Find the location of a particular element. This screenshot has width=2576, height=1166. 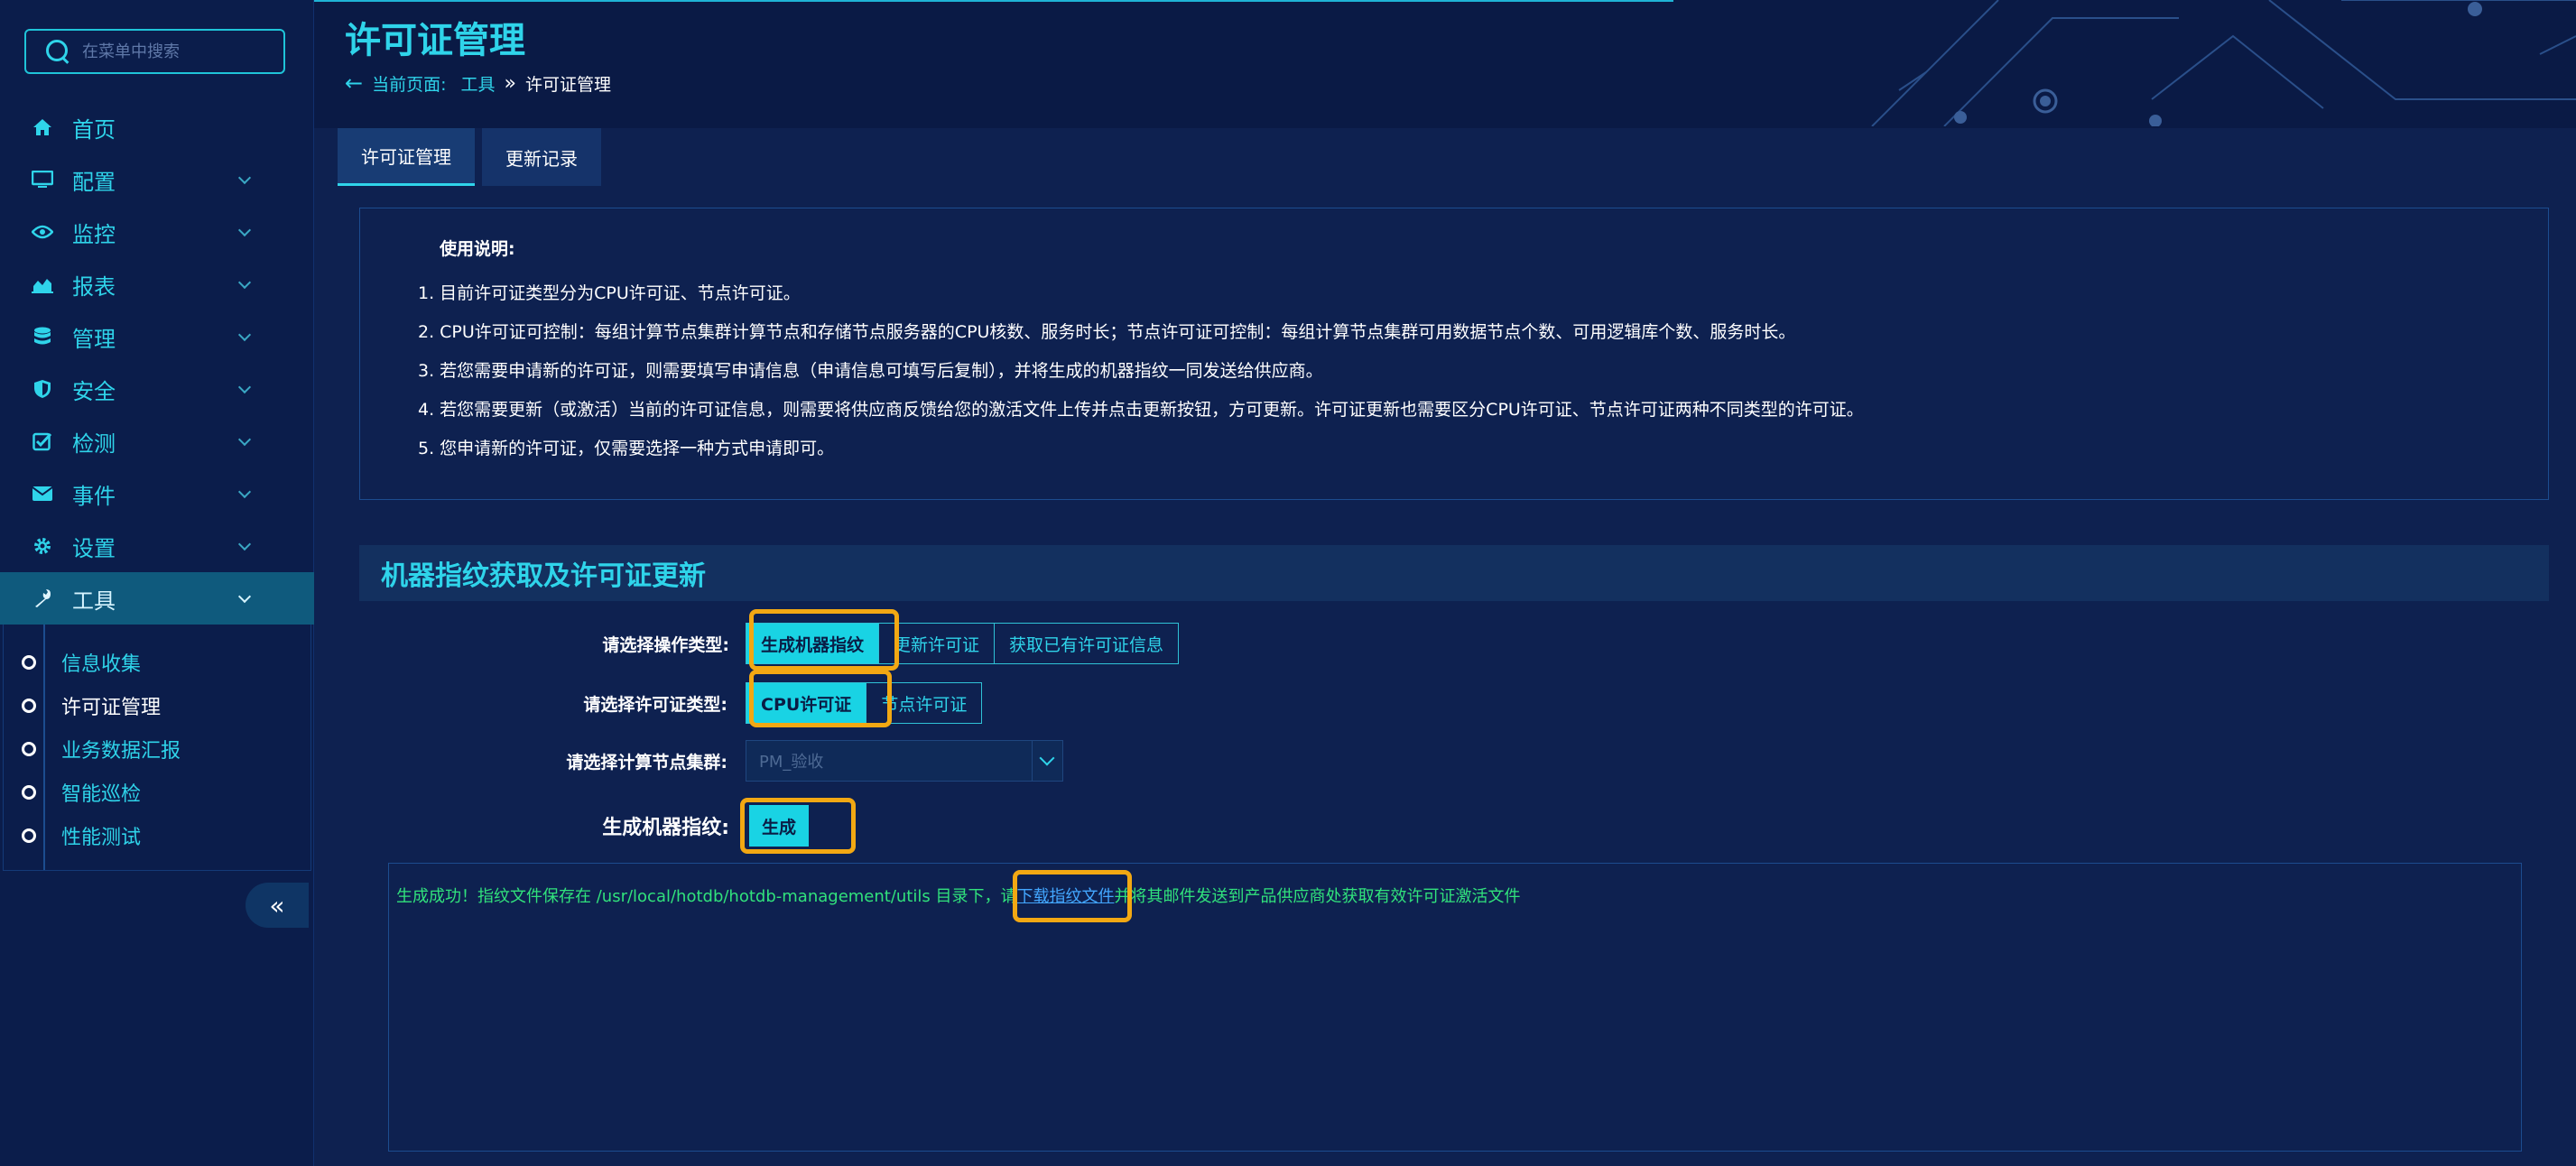

submenu-item-info-collect: 信息收集 is located at coordinates (157, 662).